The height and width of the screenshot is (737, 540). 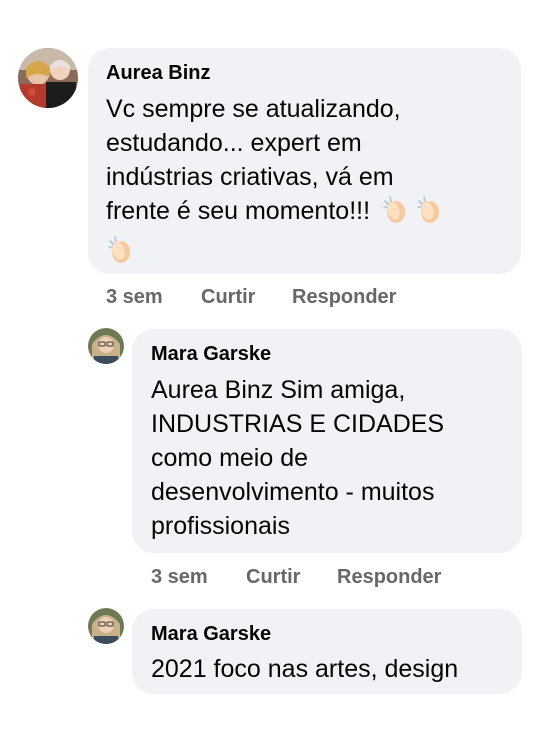 What do you see at coordinates (230, 458) in the screenshot?
I see `comment-line: como meio de` at bounding box center [230, 458].